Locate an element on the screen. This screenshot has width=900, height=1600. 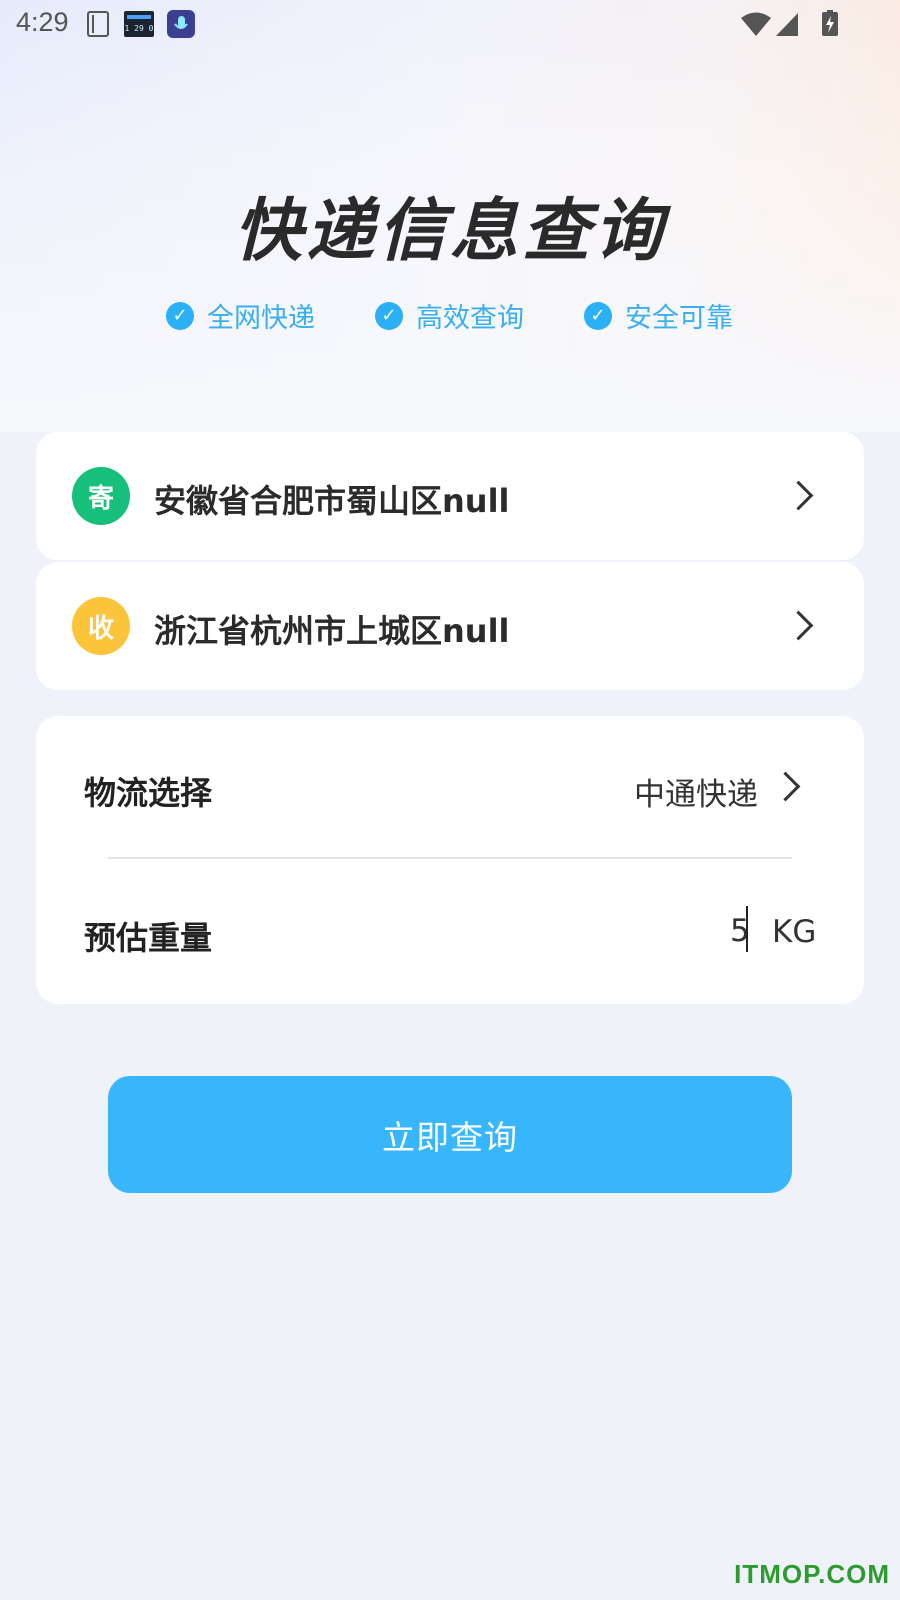
wifi-icon is located at coordinates (756, 24).